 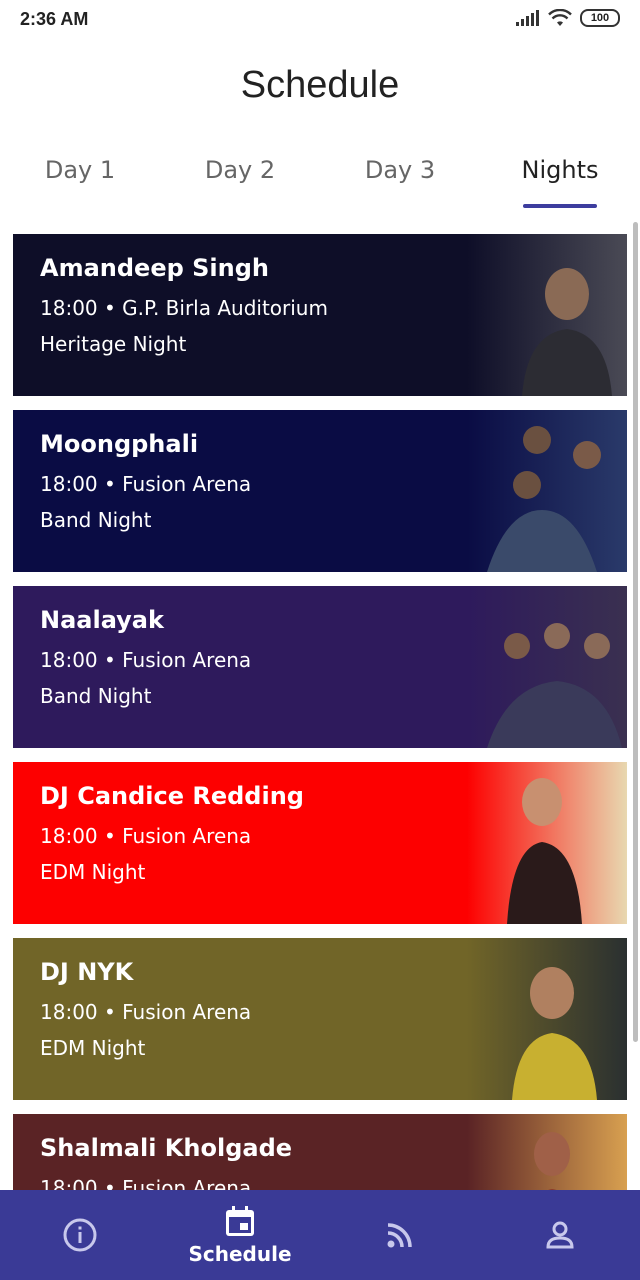 I want to click on status-time: 2:36 AM, so click(x=54, y=19).